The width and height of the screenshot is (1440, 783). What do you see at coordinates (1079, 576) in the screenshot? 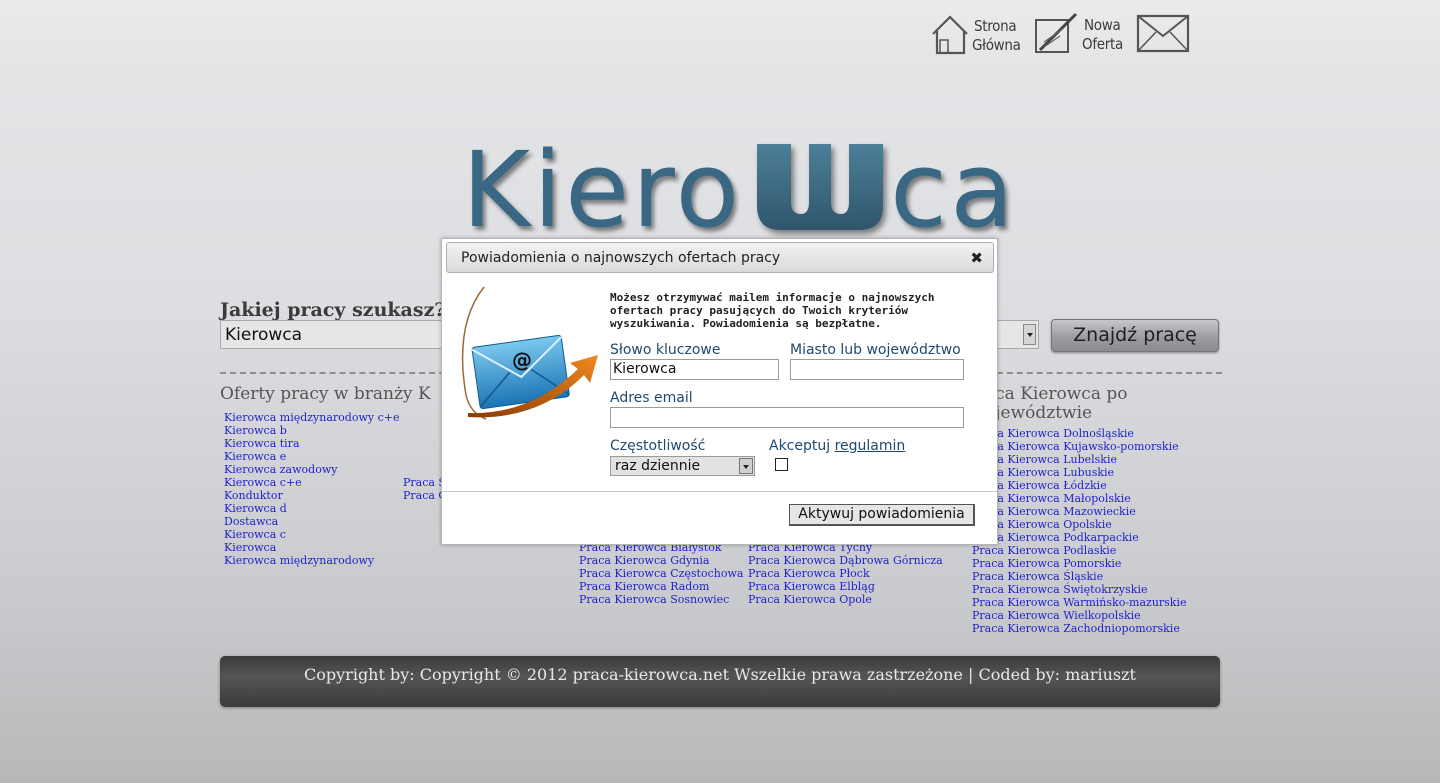
I see `region-link: Praca Kierowca Śląskie` at bounding box center [1079, 576].